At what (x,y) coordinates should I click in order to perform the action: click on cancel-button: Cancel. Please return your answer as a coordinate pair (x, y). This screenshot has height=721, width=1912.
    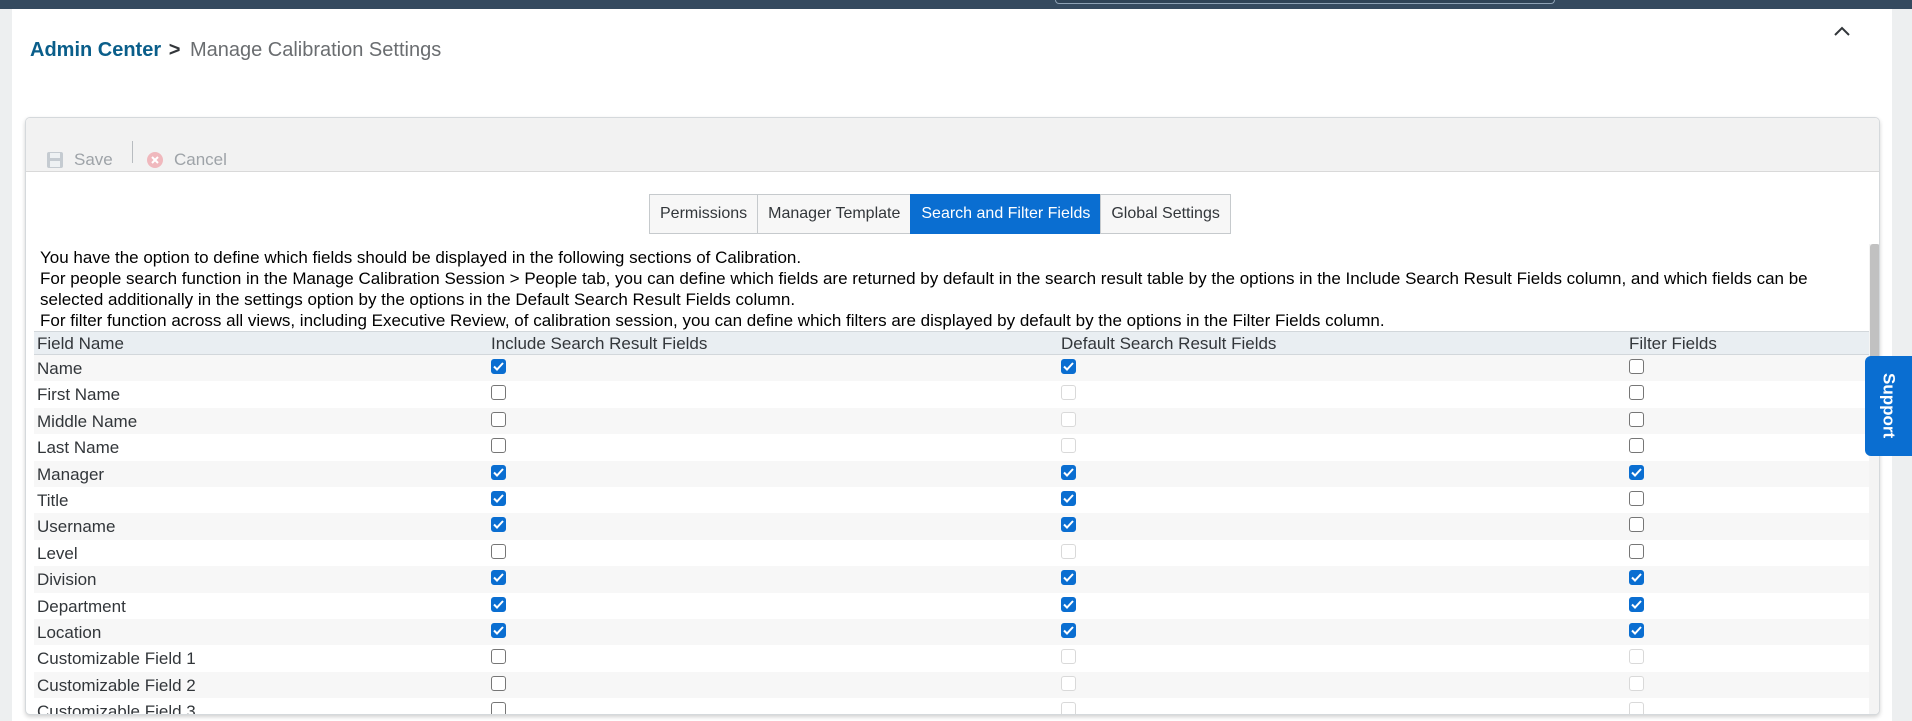
    Looking at the image, I should click on (186, 160).